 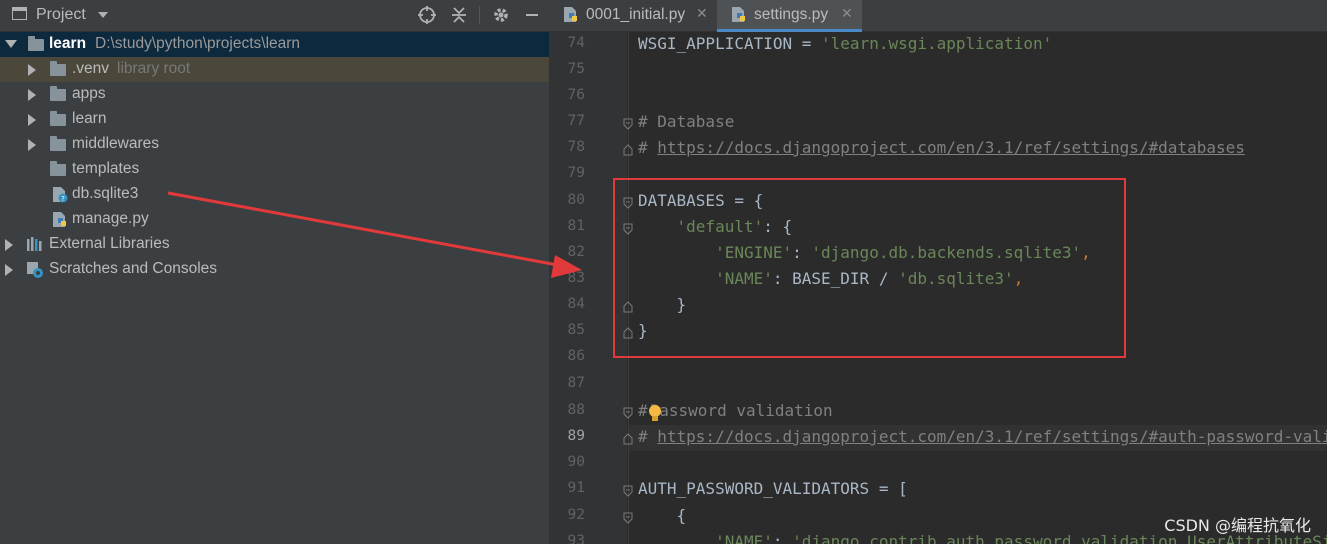 I want to click on watermark: CSDN @编程抗氧化, so click(x=1237, y=525).